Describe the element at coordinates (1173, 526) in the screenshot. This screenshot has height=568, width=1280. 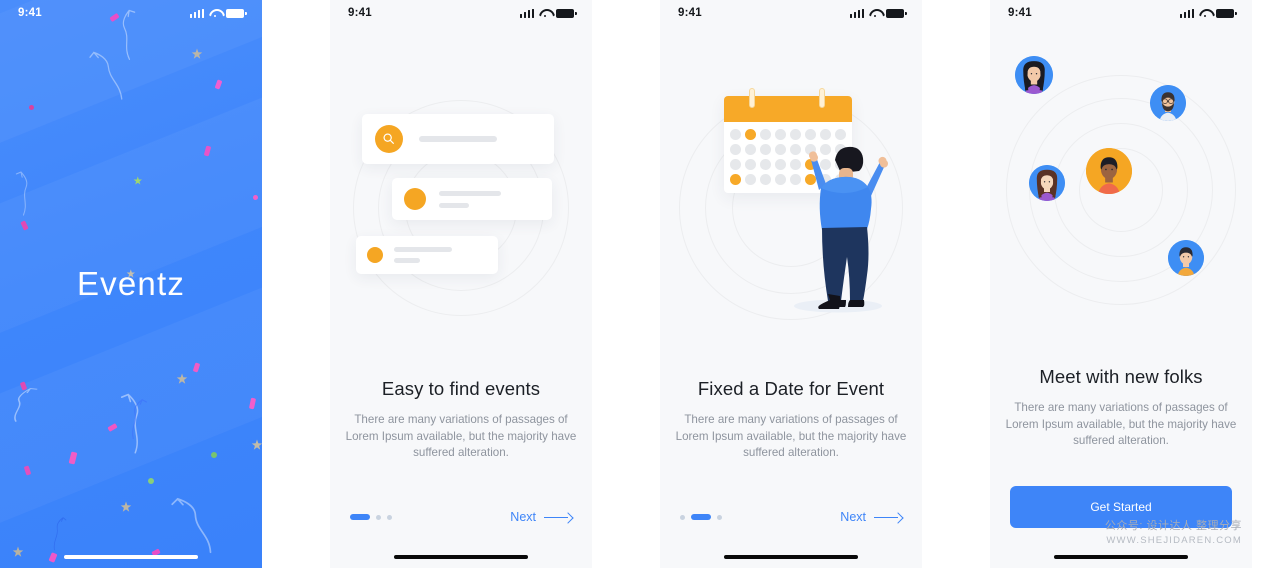
I see `watermark-chinese: 公众号: 设计达人 整理分享` at that location.